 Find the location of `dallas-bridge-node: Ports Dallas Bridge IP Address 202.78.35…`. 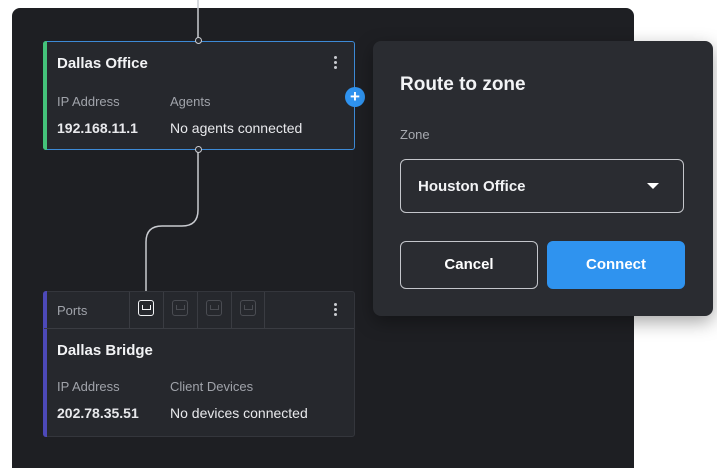

dallas-bridge-node: Ports Dallas Bridge IP Address 202.78.35… is located at coordinates (199, 364).